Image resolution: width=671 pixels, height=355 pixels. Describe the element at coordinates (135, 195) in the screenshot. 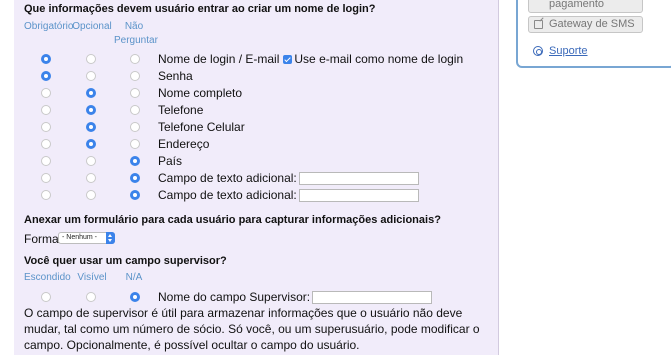

I see `extra-field-2-not-asked-radio` at that location.